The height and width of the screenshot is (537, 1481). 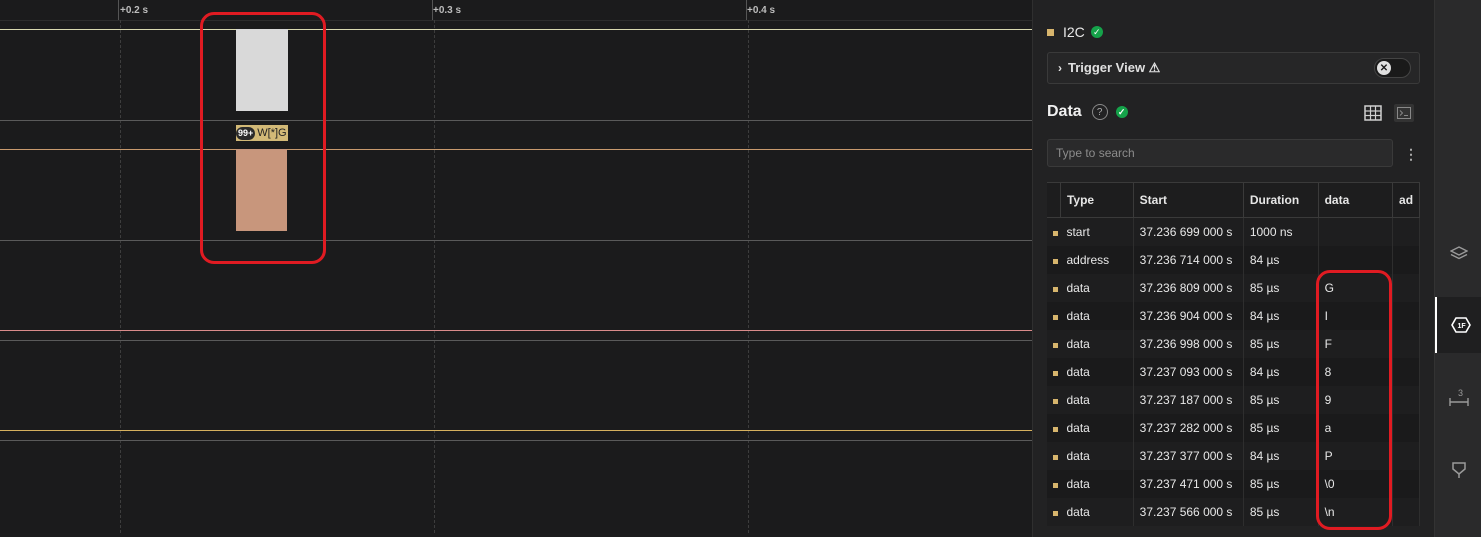 What do you see at coordinates (447, 10) in the screenshot?
I see `tick-label: +0.3 s` at bounding box center [447, 10].